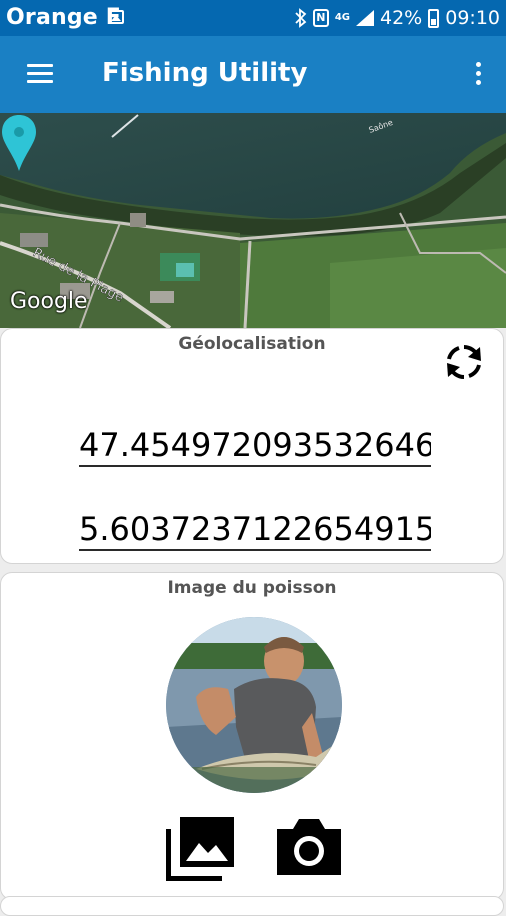  Describe the element at coordinates (116, 17) in the screenshot. I see `image-notification-icon` at that location.